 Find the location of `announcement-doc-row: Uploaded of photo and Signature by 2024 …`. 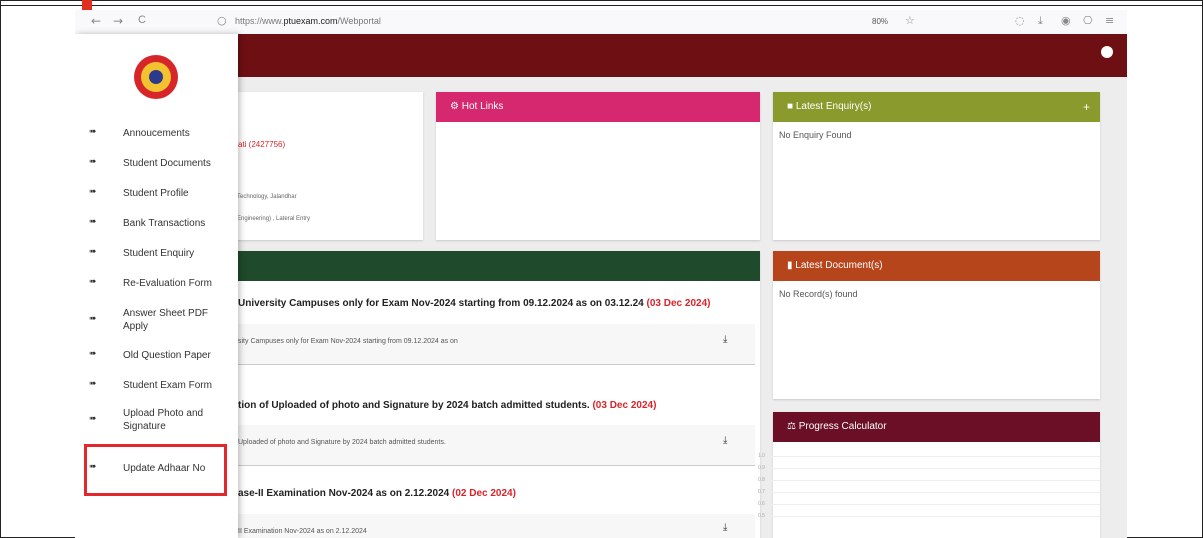

announcement-doc-row: Uploaded of photo and Signature by 2024 … is located at coordinates (493, 445).